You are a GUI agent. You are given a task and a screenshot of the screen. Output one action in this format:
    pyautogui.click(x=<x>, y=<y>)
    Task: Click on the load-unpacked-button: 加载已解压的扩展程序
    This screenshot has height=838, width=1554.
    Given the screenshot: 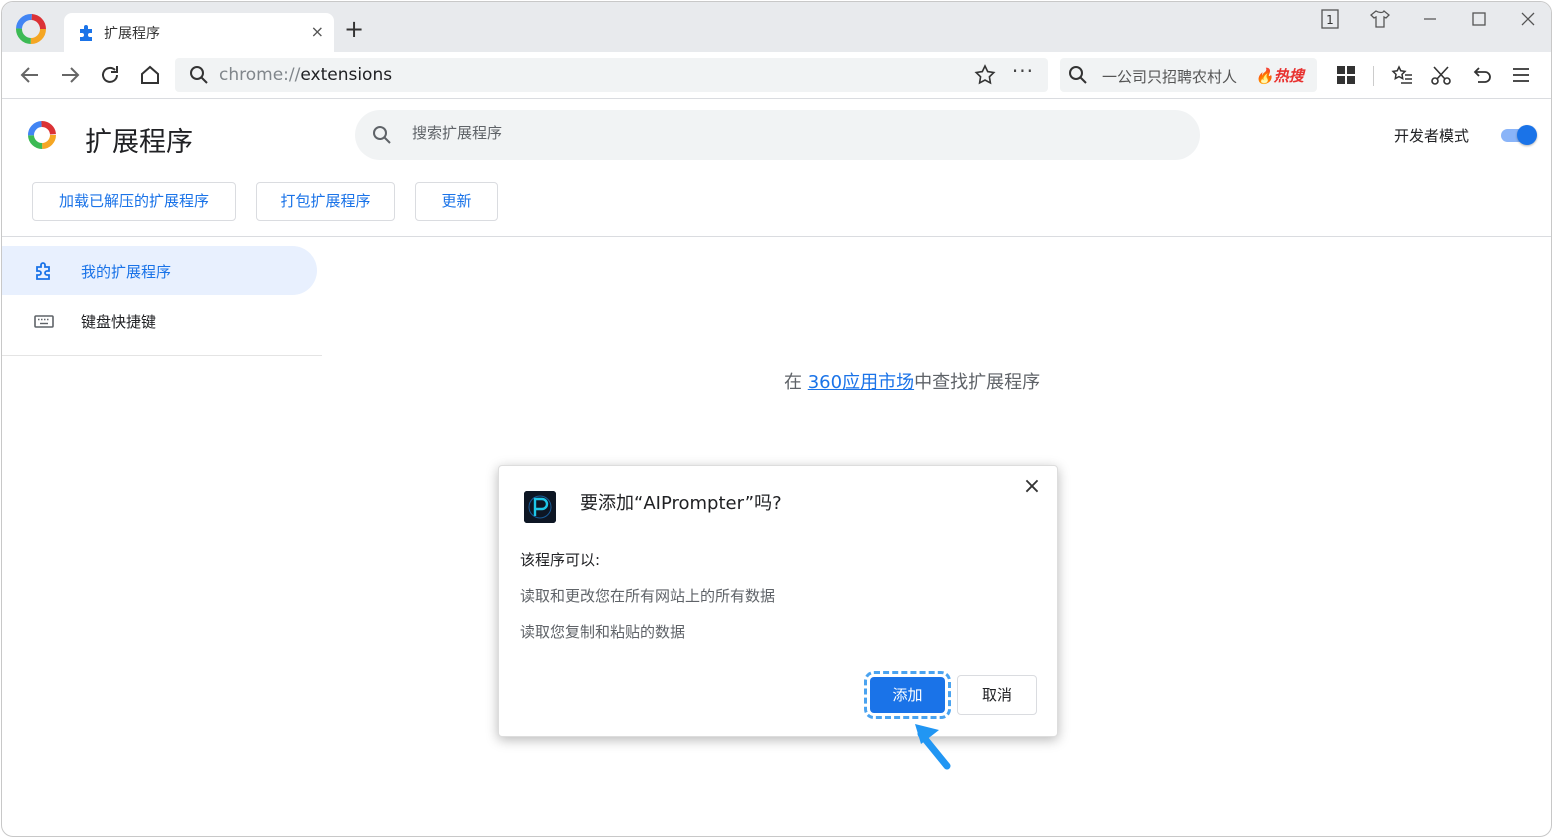 What is the action you would take?
    pyautogui.click(x=134, y=201)
    